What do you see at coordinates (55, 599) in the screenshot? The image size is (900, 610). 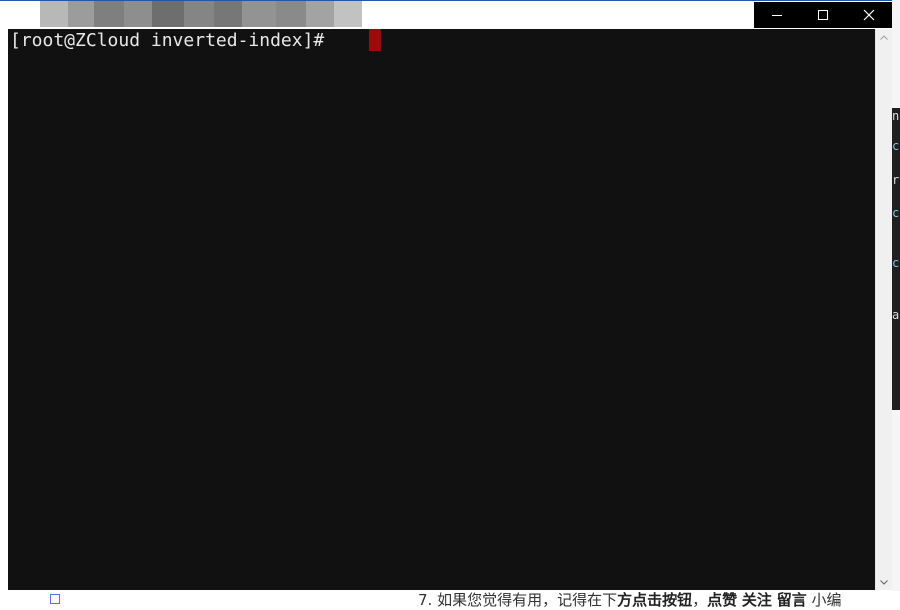 I see `background-checkbox` at bounding box center [55, 599].